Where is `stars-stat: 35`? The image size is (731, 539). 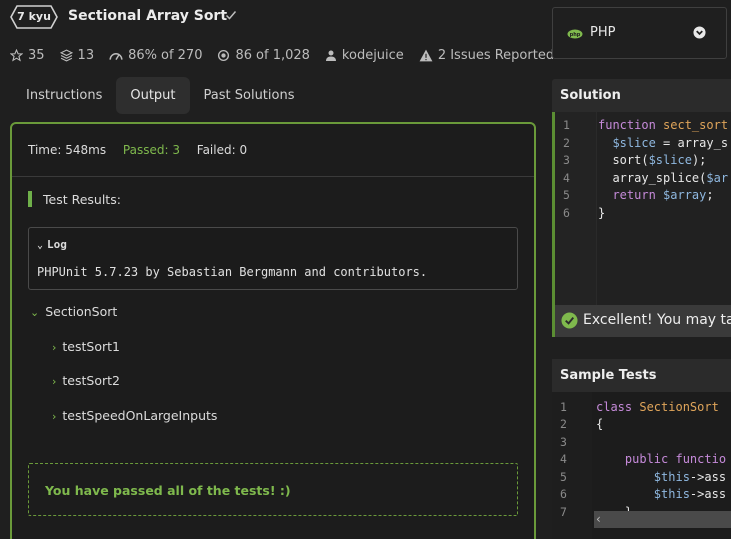 stars-stat: 35 is located at coordinates (27, 55).